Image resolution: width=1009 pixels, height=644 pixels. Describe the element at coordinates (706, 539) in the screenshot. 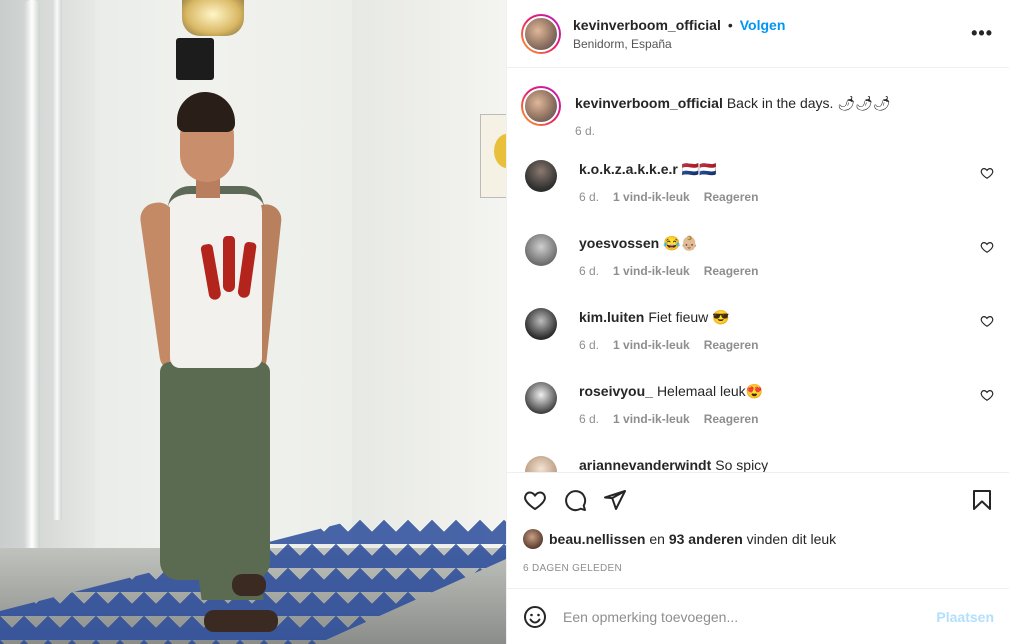

I see `likes-others-link: 93 anderen` at that location.